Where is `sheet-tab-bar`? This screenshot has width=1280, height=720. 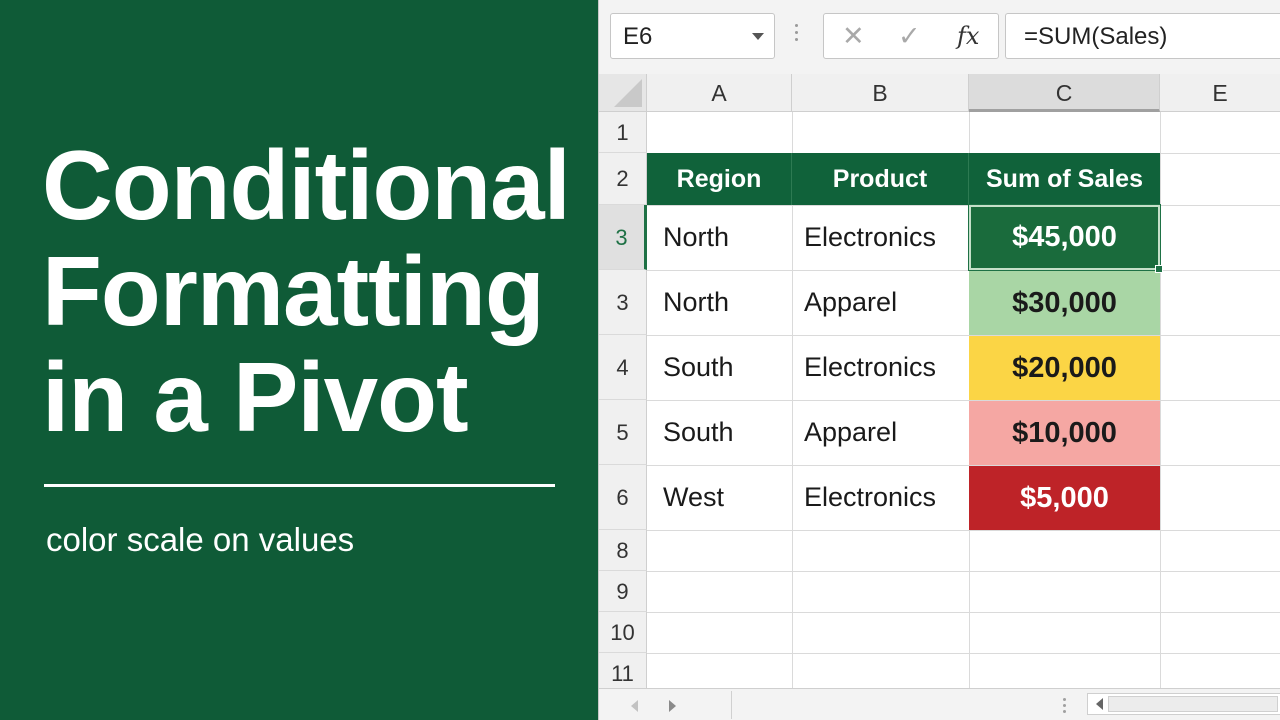
sheet-tab-bar is located at coordinates (939, 704).